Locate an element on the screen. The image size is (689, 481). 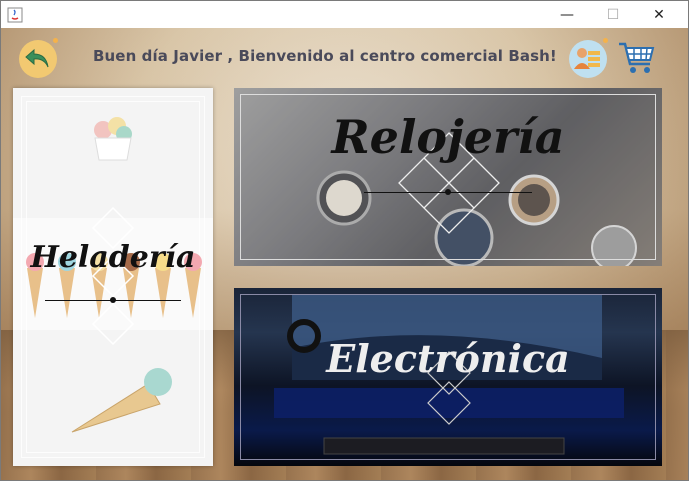
diamond-ornament is located at coordinates (113, 276).